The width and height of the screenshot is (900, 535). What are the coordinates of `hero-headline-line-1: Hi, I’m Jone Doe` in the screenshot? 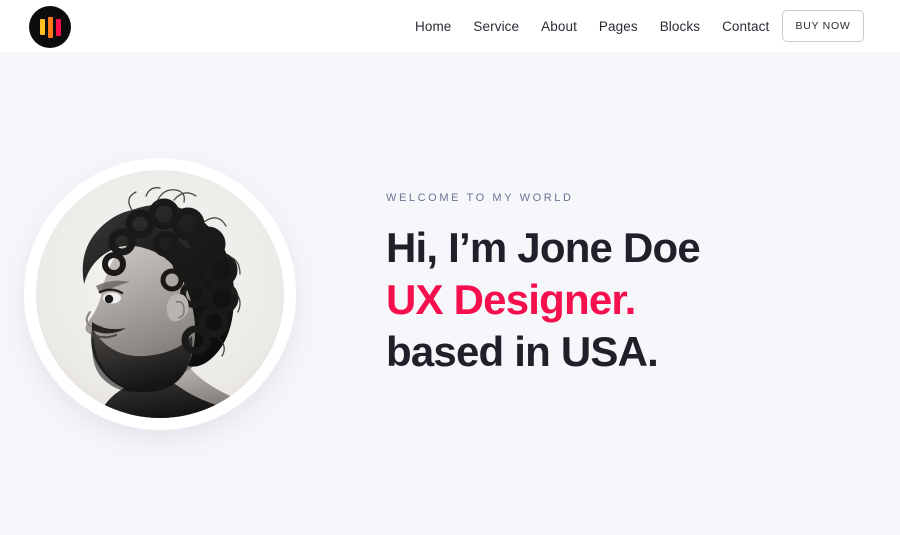 It's located at (543, 247).